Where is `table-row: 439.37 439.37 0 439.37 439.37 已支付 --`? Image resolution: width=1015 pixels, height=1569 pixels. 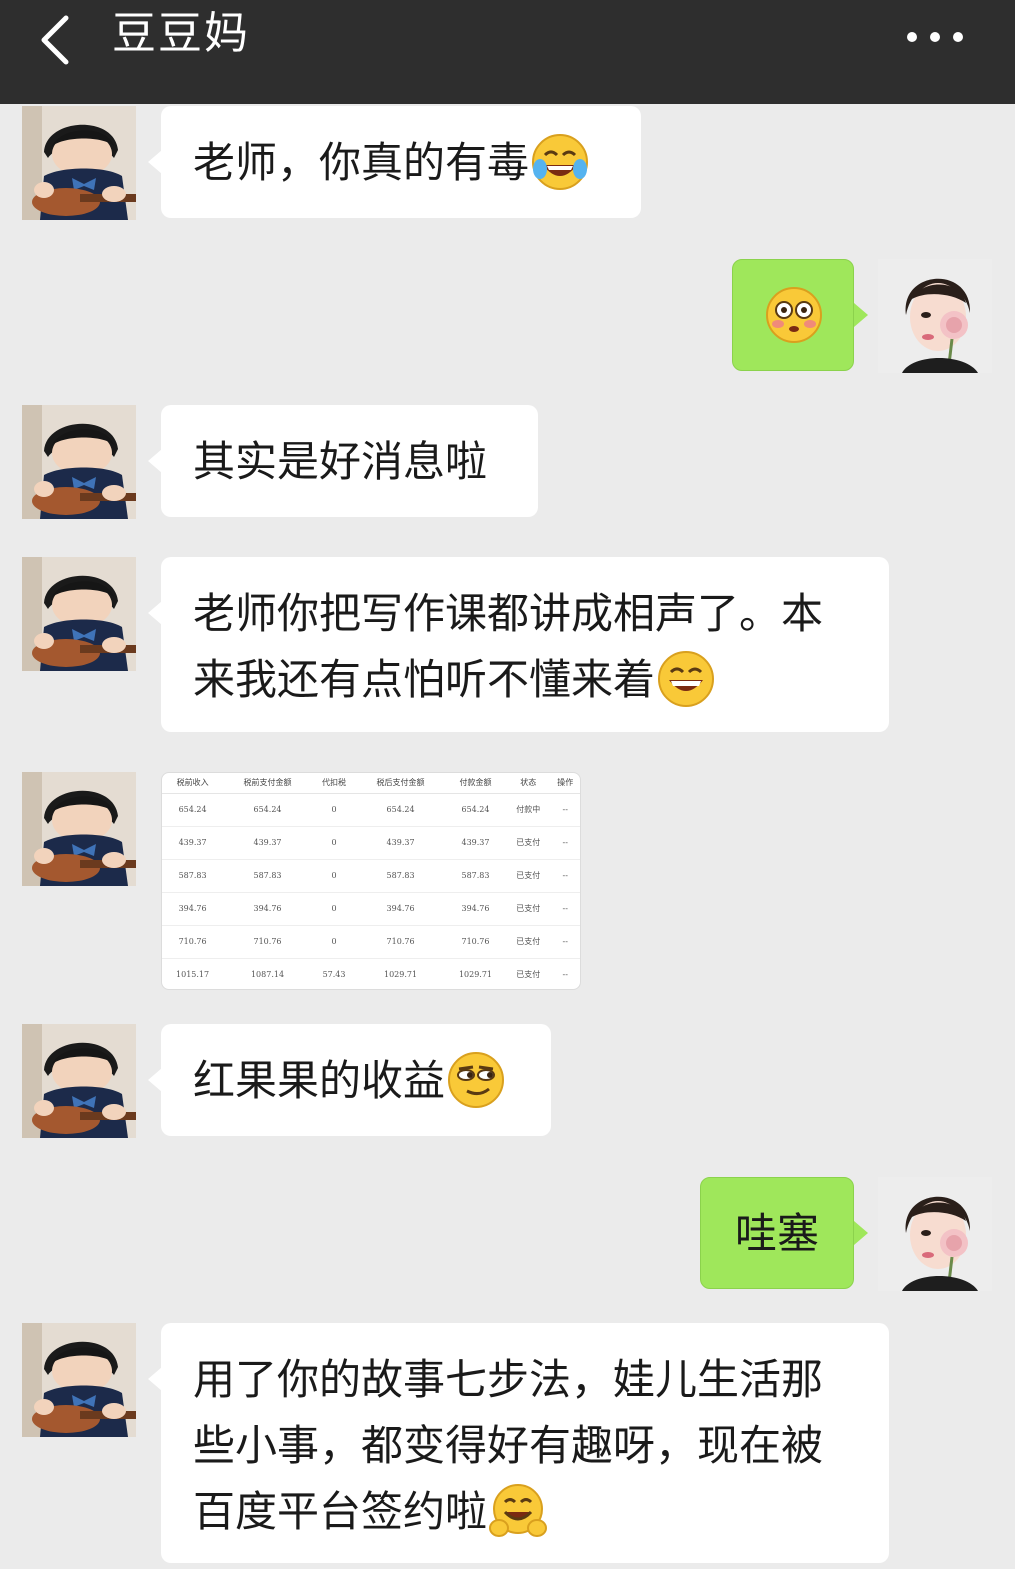
table-row: 439.37 439.37 0 439.37 439.37 已支付 -- is located at coordinates (371, 843).